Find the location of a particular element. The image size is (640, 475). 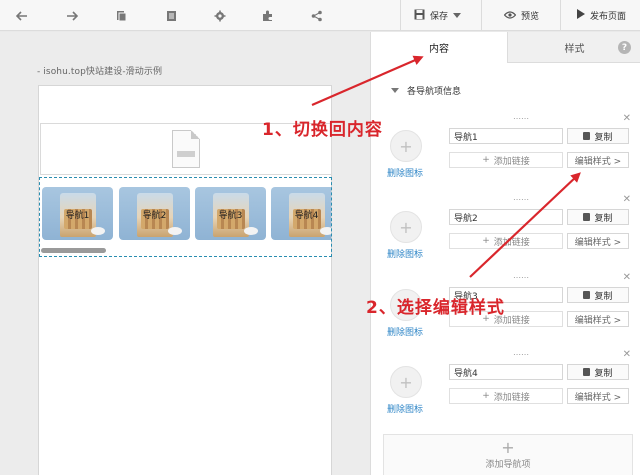

save-button: 保存 is located at coordinates (438, 15).